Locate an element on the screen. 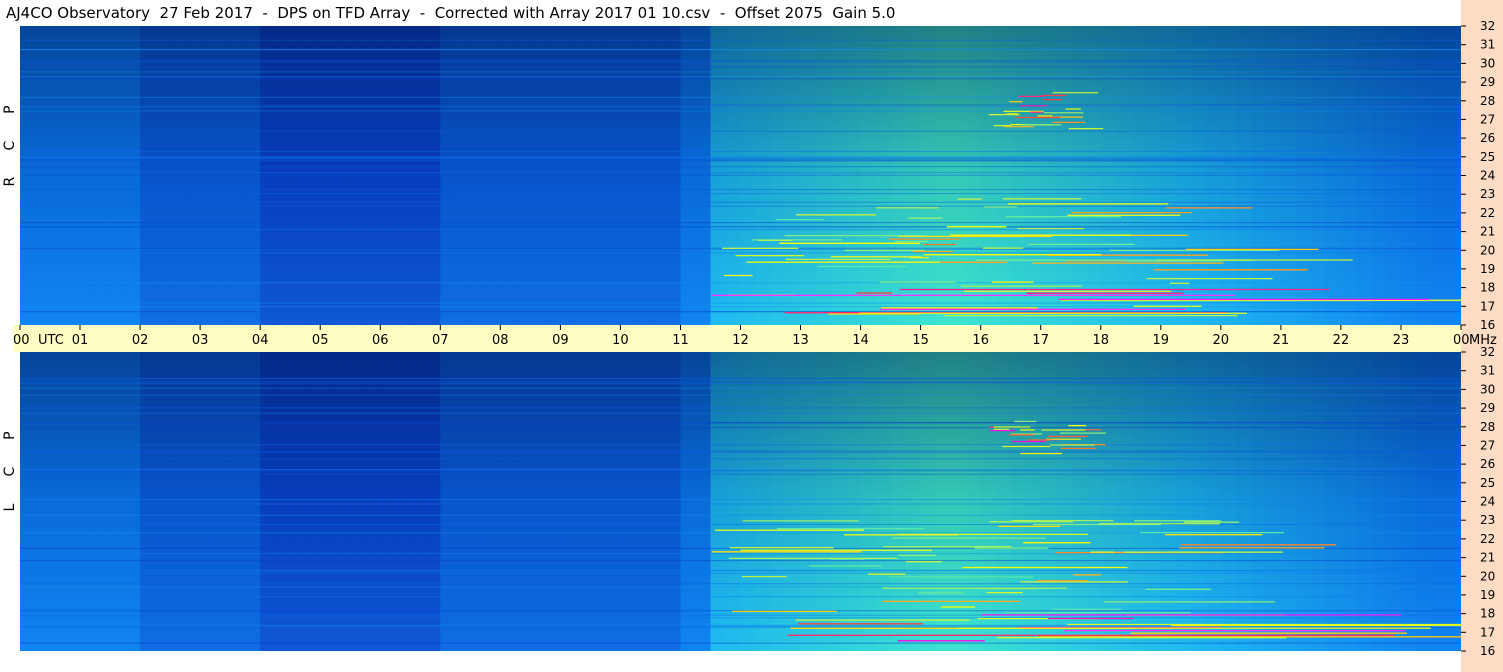 Image resolution: width=1503 pixels, height=672 pixels. polarization-letter: L is located at coordinates (10, 508).